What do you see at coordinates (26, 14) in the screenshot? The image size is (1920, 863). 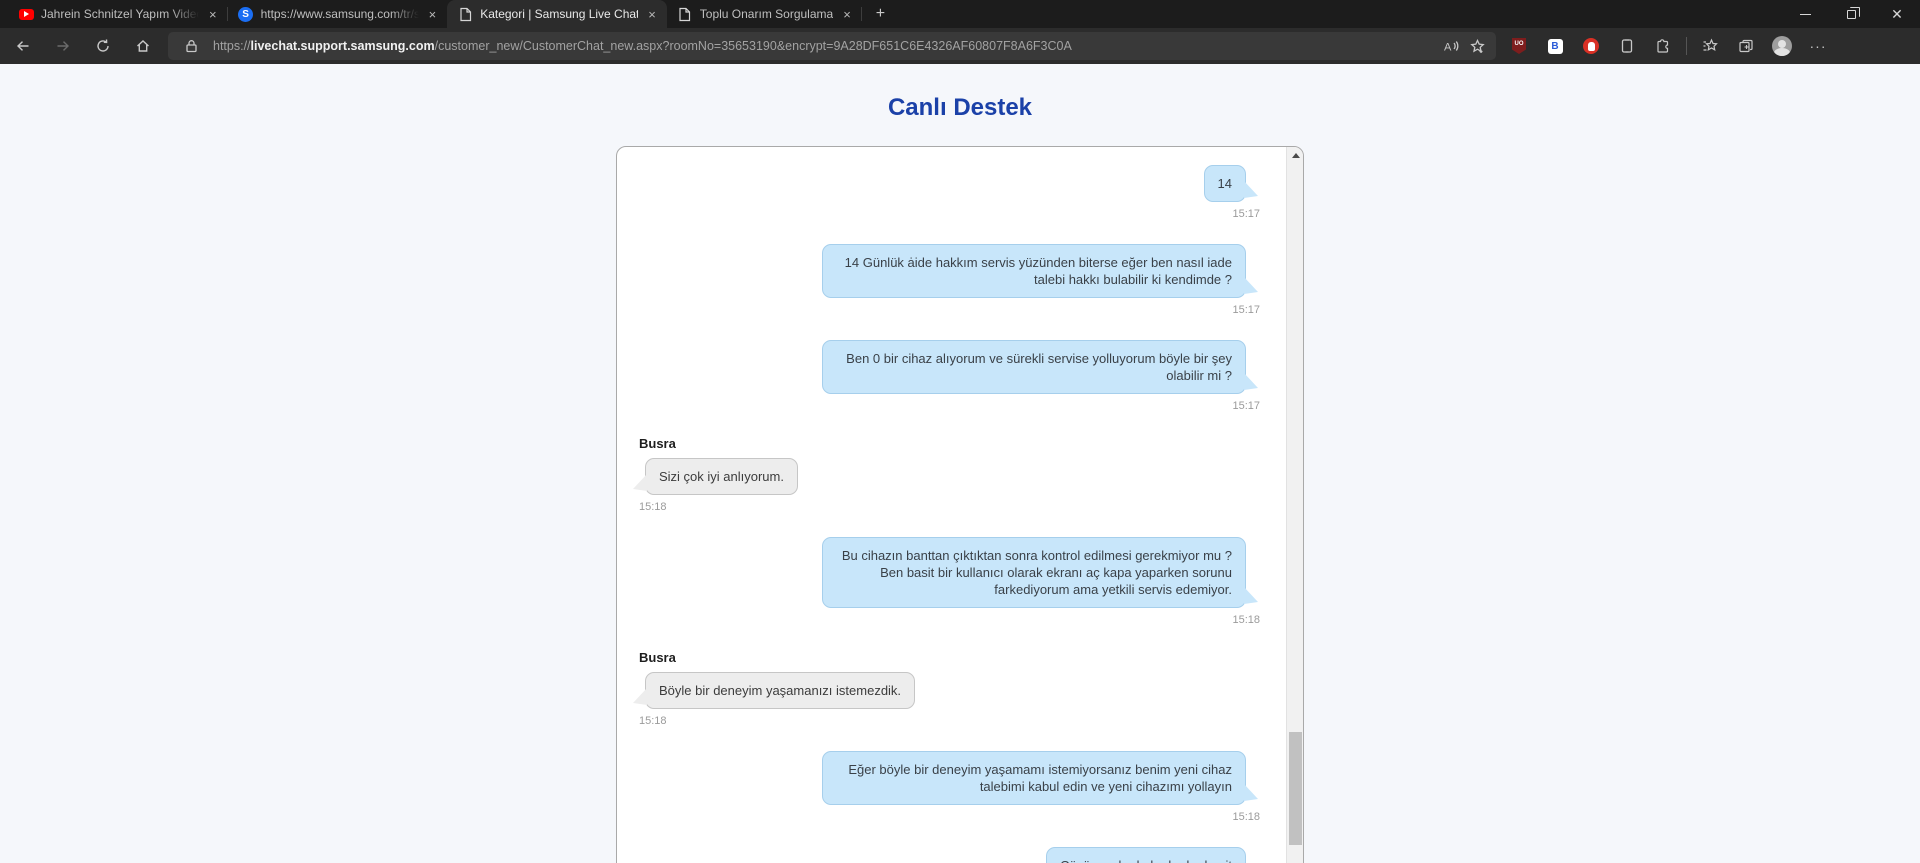 I see `youtube-icon` at bounding box center [26, 14].